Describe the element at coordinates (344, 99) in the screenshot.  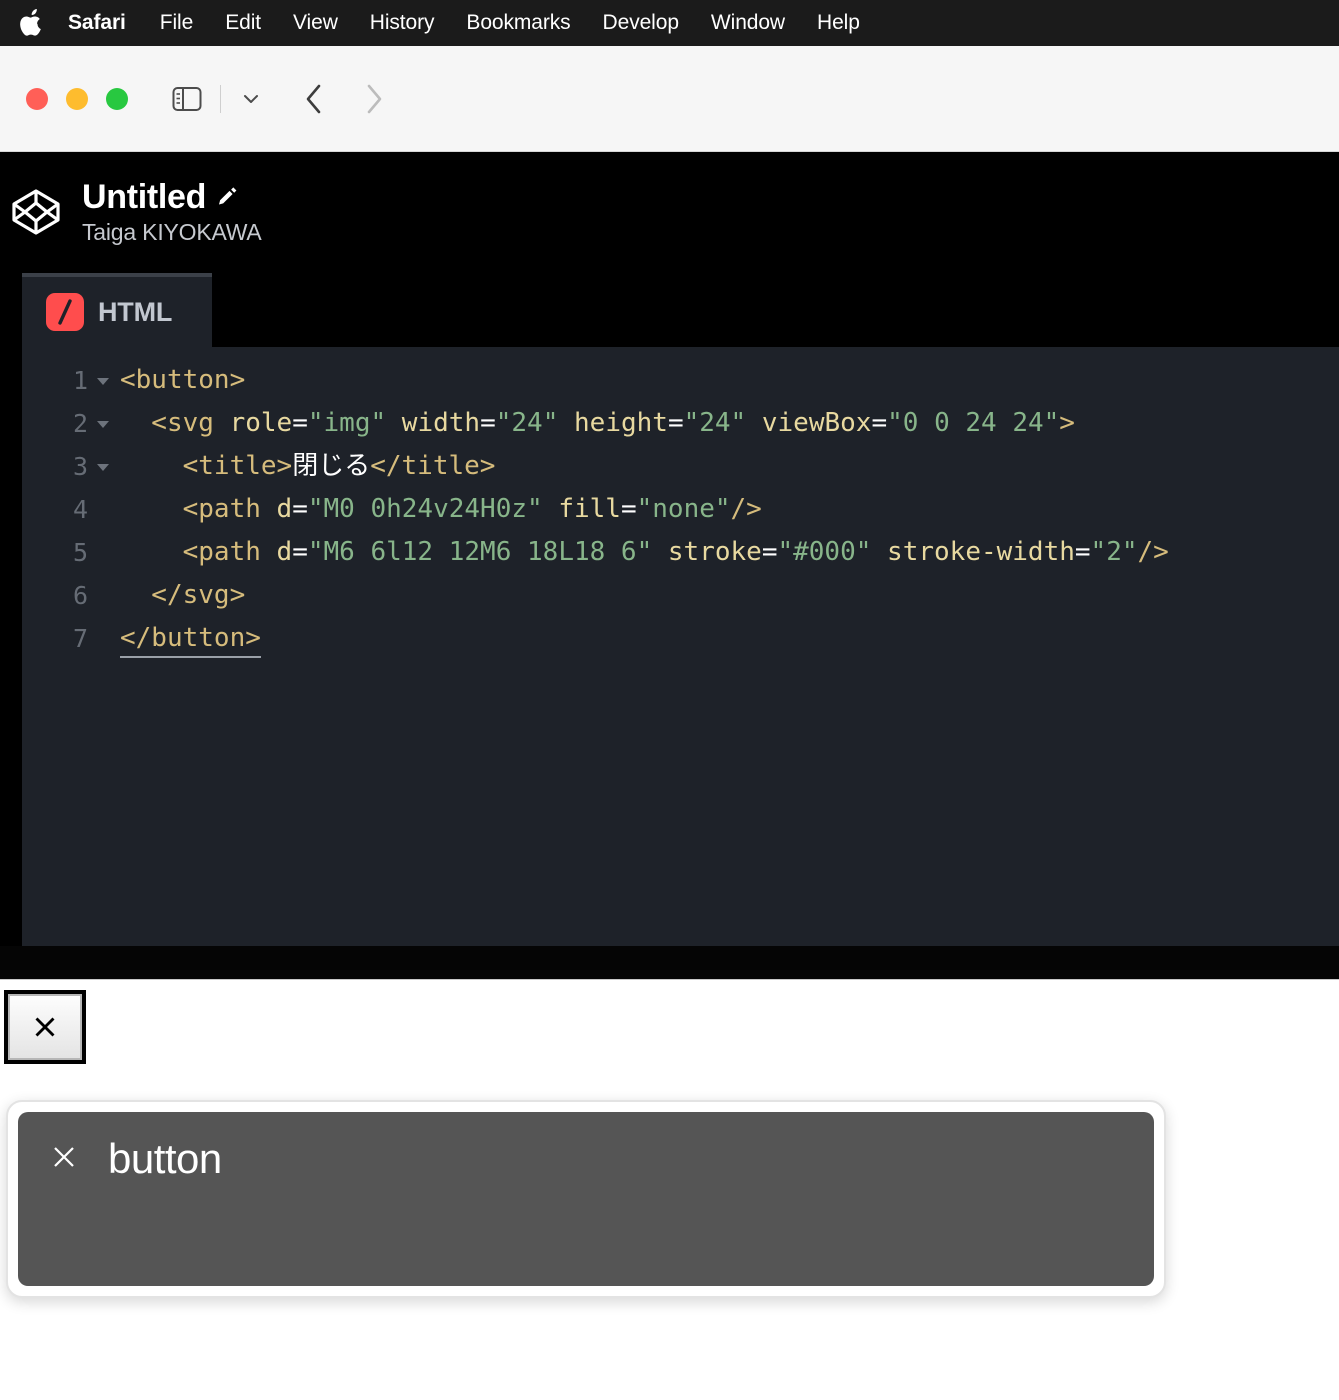
I see `navigation-buttons` at that location.